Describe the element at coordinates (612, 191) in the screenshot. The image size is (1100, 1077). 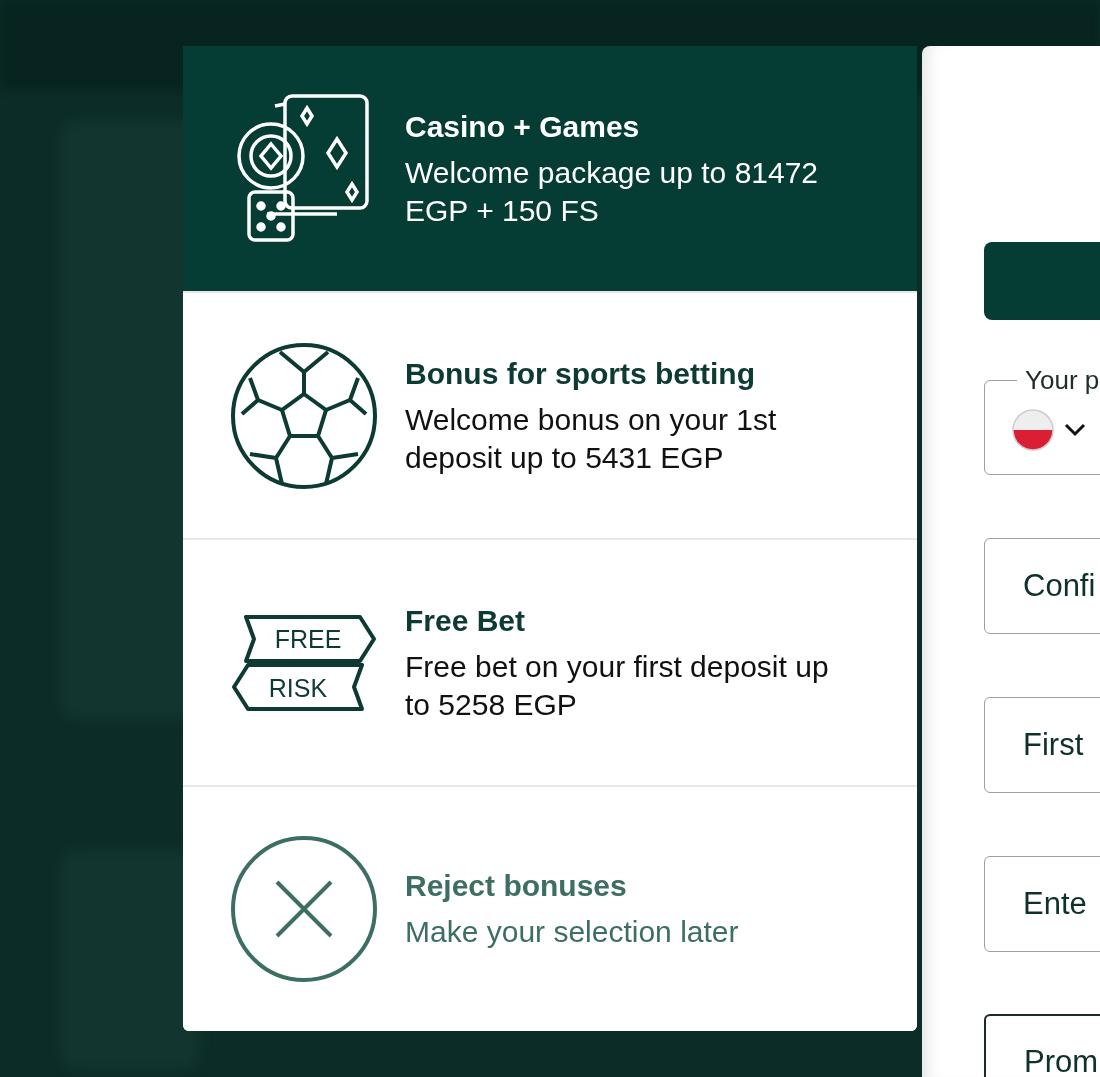
I see `bonus-description: Welcome package up to 81472 EGP + 150 FS` at that location.